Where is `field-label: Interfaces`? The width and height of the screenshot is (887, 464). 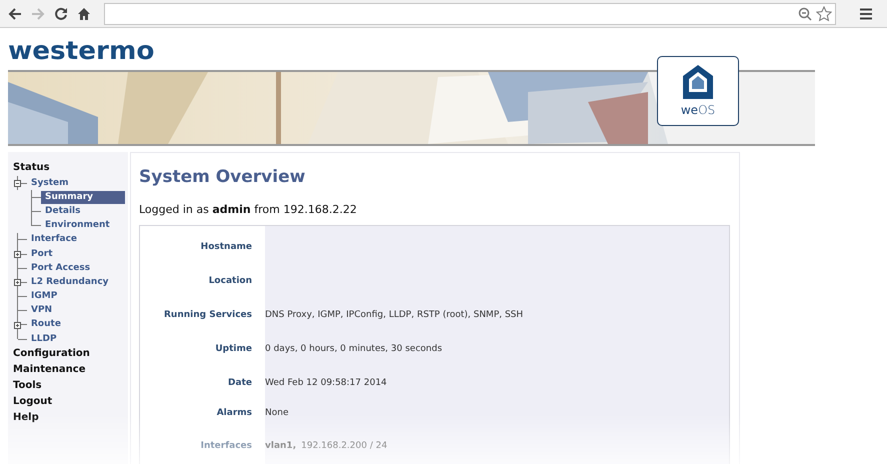 field-label: Interfaces is located at coordinates (226, 446).